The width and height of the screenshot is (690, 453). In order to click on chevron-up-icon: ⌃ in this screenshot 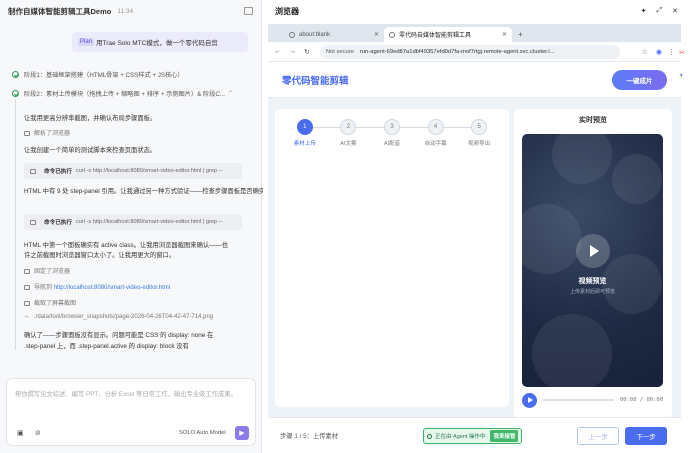, I will do `click(230, 93)`.